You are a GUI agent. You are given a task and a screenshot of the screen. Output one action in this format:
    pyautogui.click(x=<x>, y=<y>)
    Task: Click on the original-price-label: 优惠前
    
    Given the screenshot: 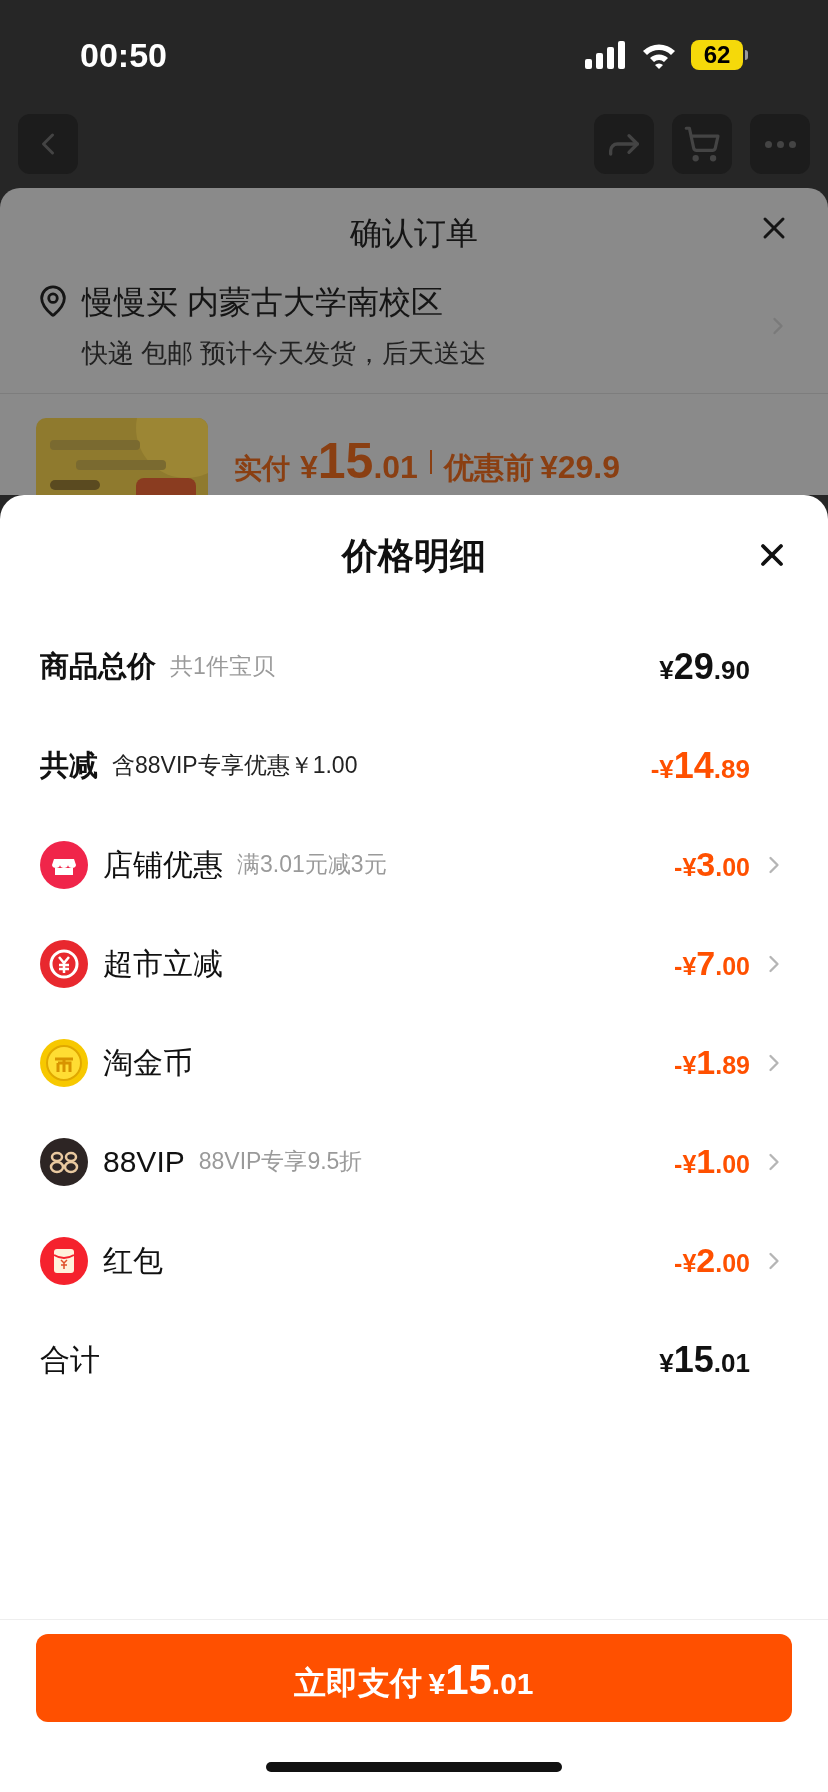 What is the action you would take?
    pyautogui.click(x=488, y=468)
    